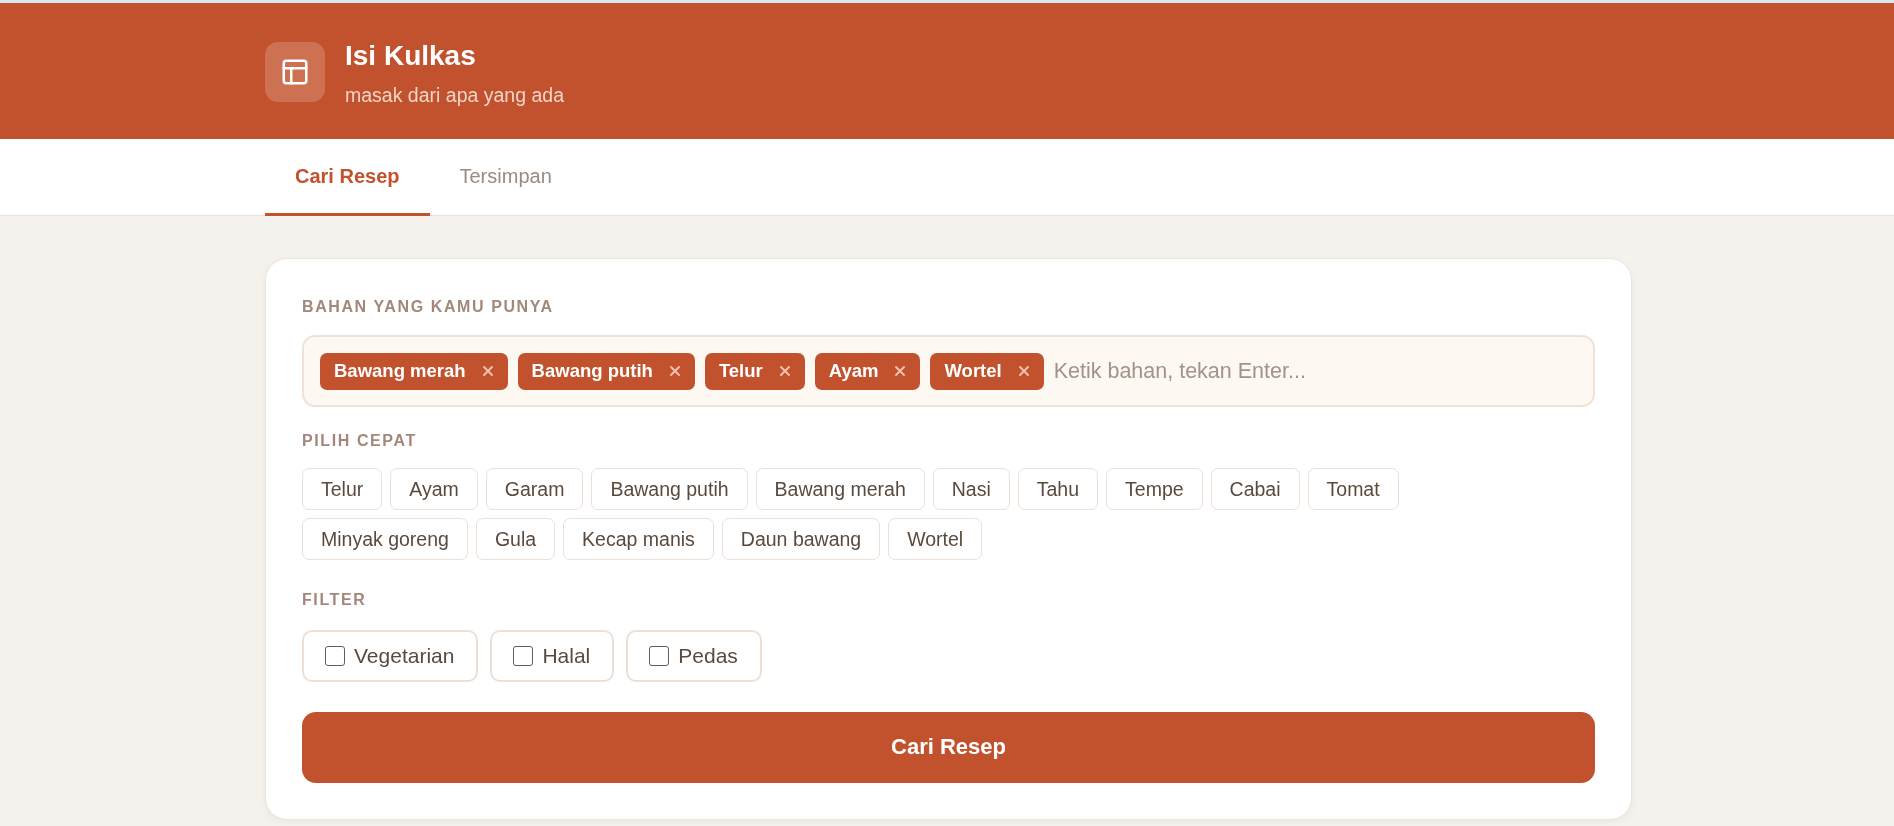 The height and width of the screenshot is (826, 1894). Describe the element at coordinates (400, 371) in the screenshot. I see `tag-label: Bawang merah` at that location.